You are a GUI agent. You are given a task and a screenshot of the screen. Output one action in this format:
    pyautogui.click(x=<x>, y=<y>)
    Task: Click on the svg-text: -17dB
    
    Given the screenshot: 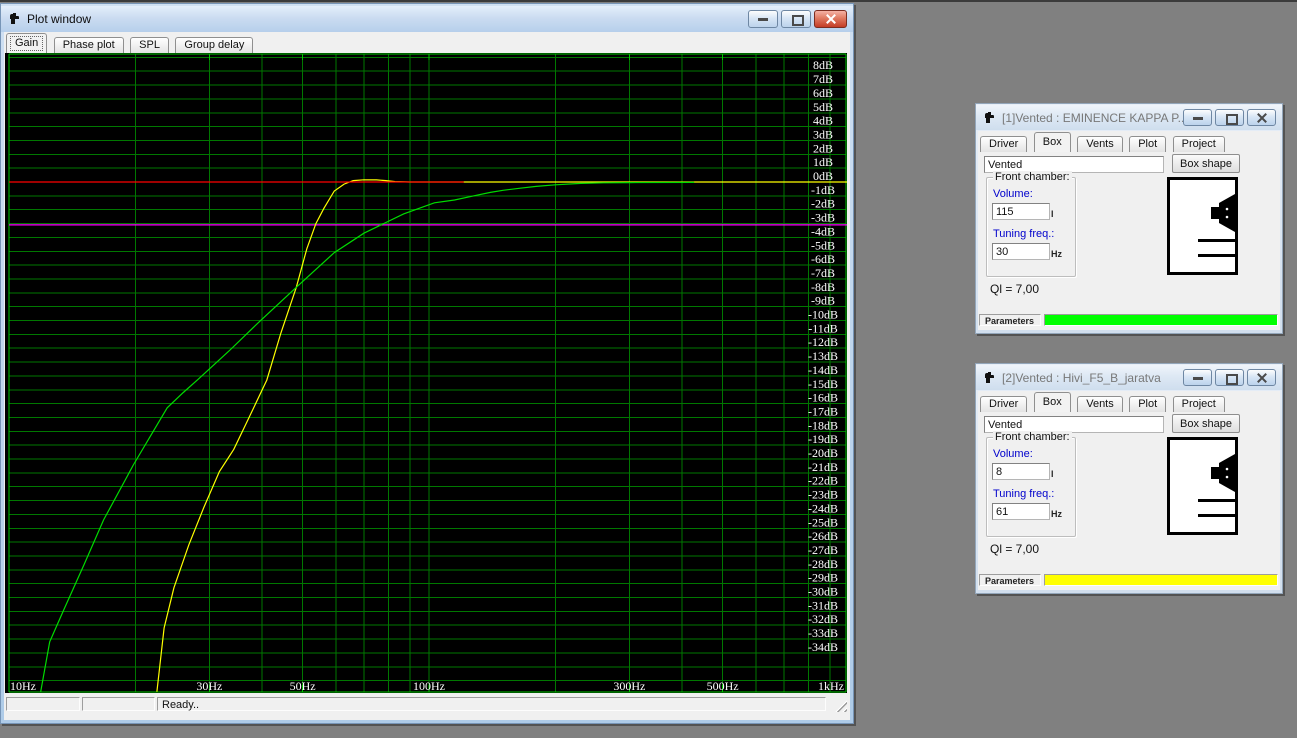 What is the action you would take?
    pyautogui.click(x=823, y=411)
    